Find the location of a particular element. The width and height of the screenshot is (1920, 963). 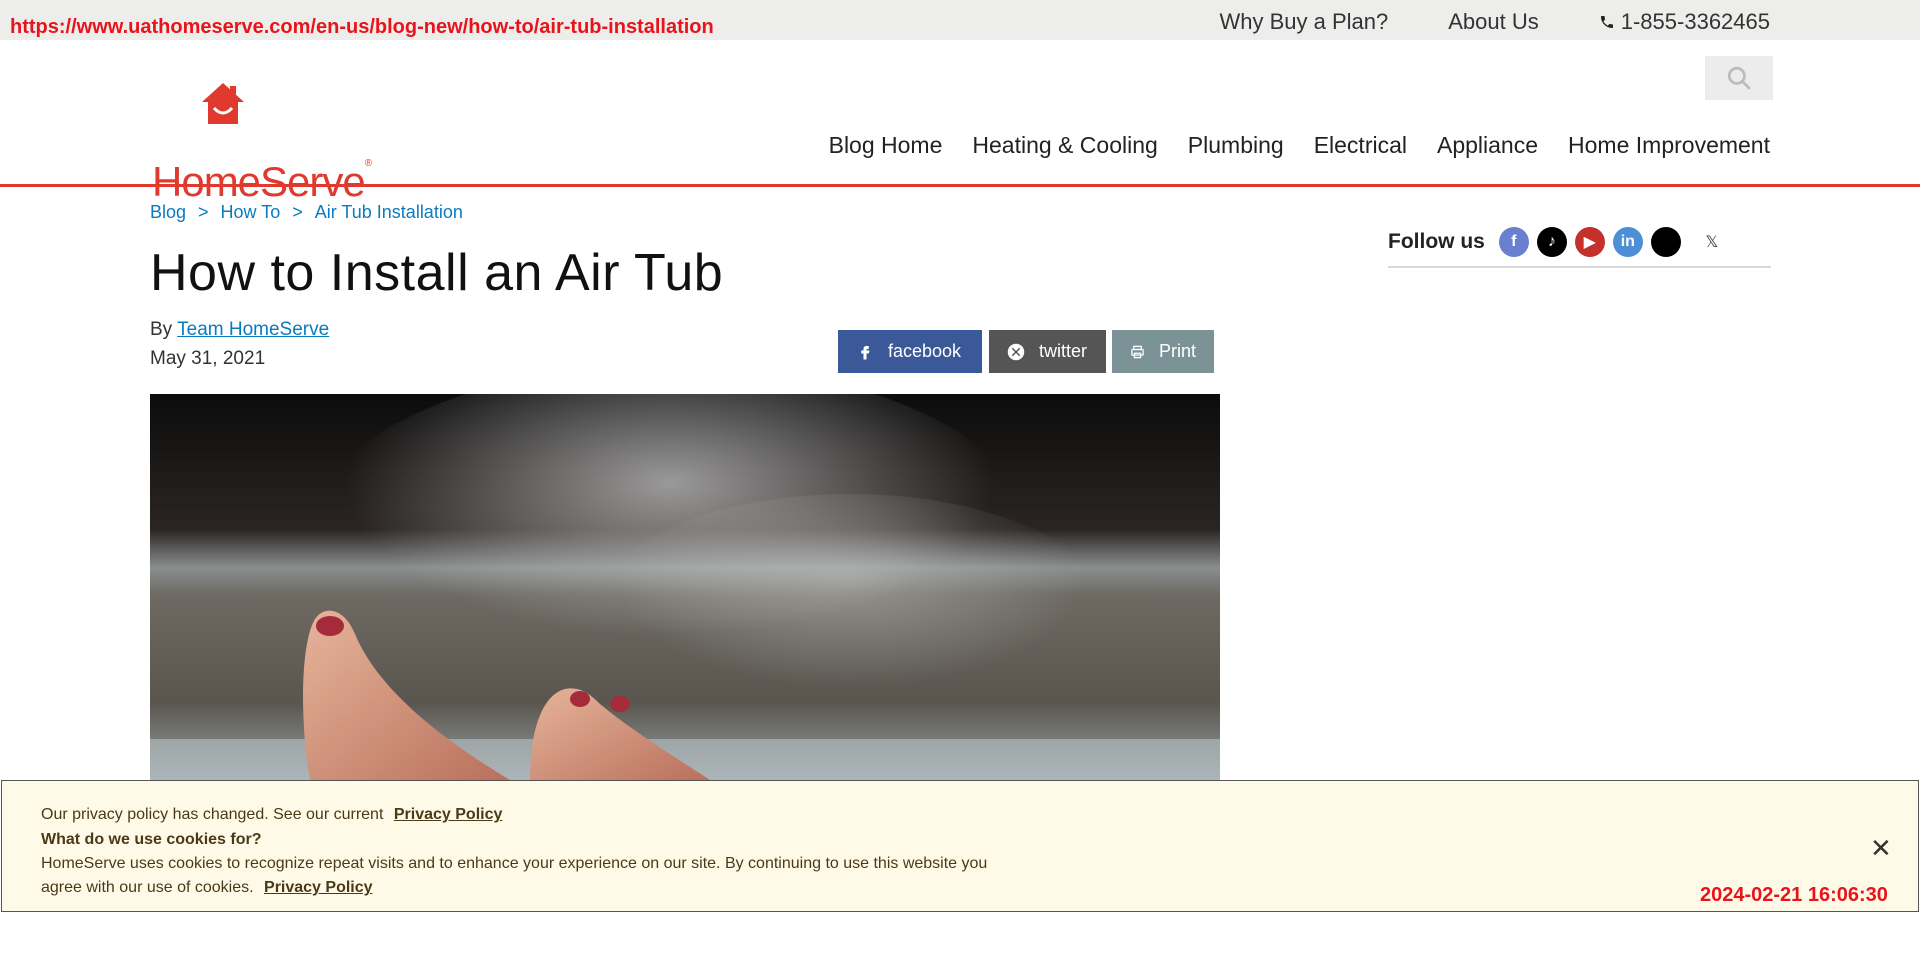

youtube-icon: ▶ is located at coordinates (1589, 242).